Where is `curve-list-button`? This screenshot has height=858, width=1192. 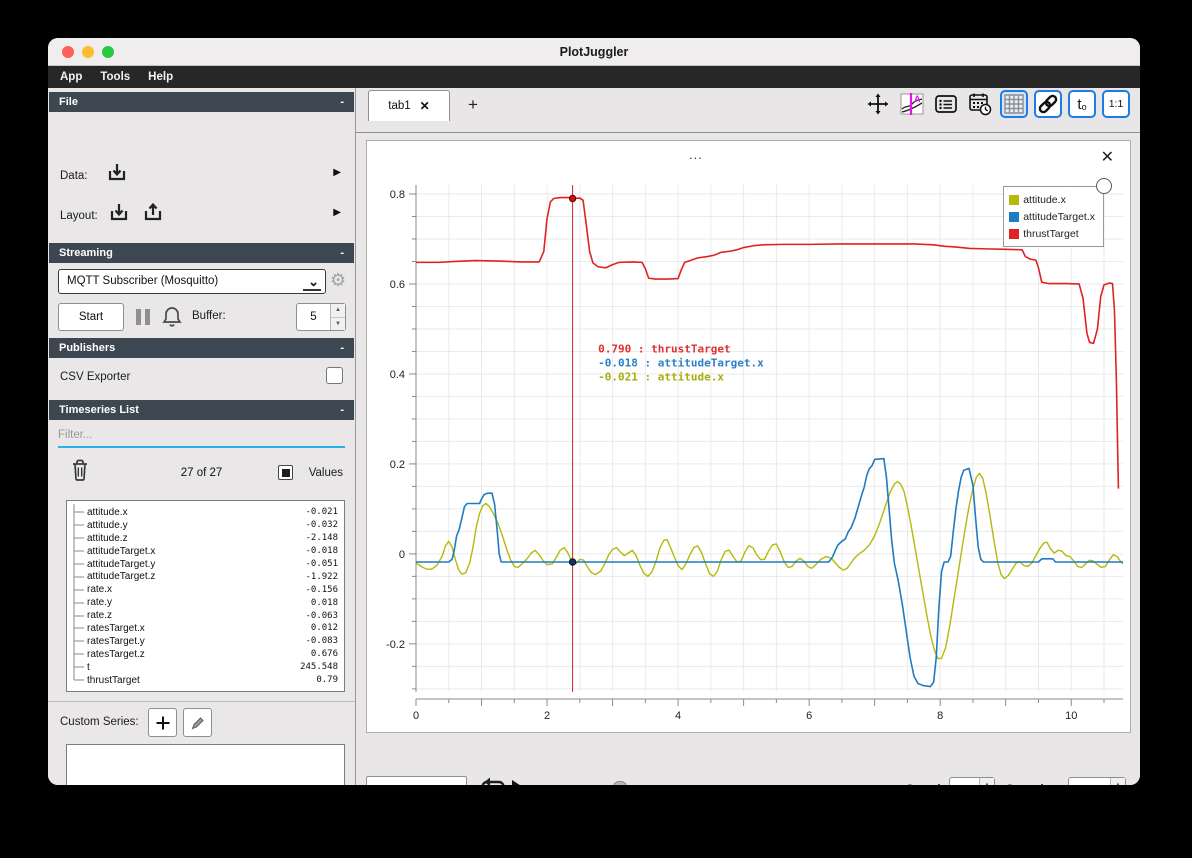
curve-list-button is located at coordinates (946, 104).